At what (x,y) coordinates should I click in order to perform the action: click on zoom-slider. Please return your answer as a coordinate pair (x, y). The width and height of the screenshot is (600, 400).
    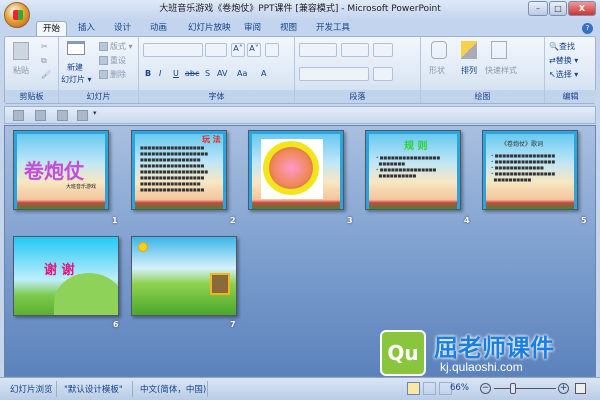
    Looking at the image, I should click on (525, 388).